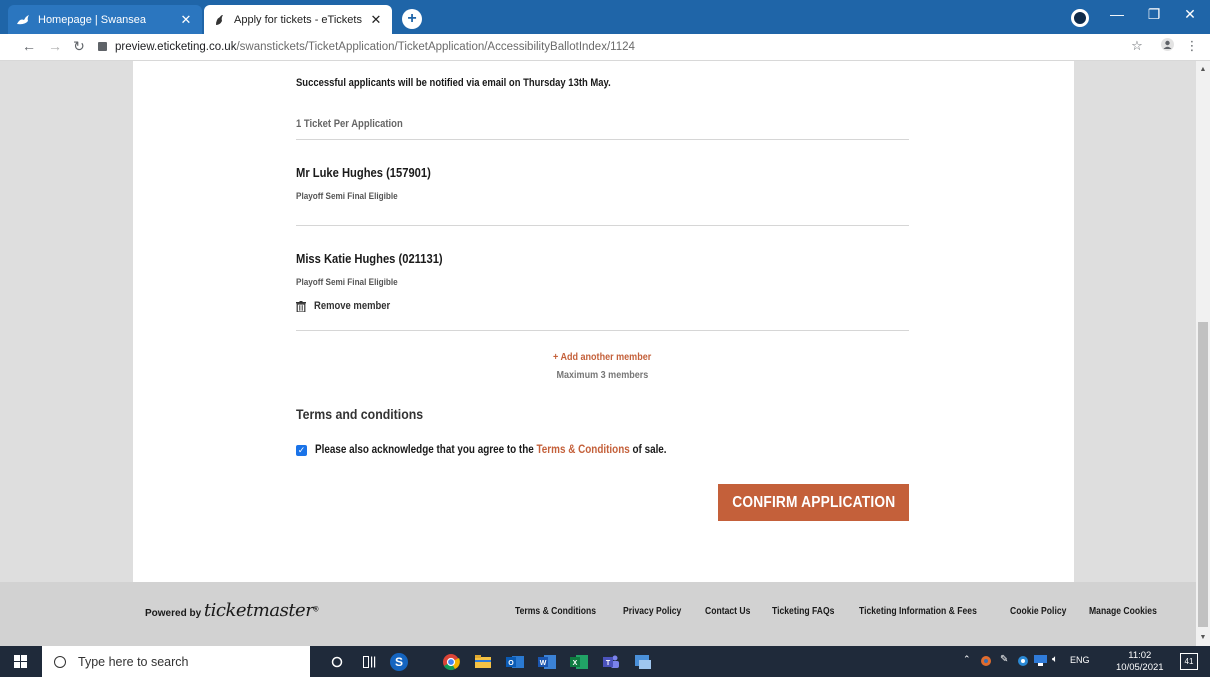 The width and height of the screenshot is (1210, 677). Describe the element at coordinates (918, 611) in the screenshot. I see `footer-link-fees: Ticketing Information & Fees` at that location.